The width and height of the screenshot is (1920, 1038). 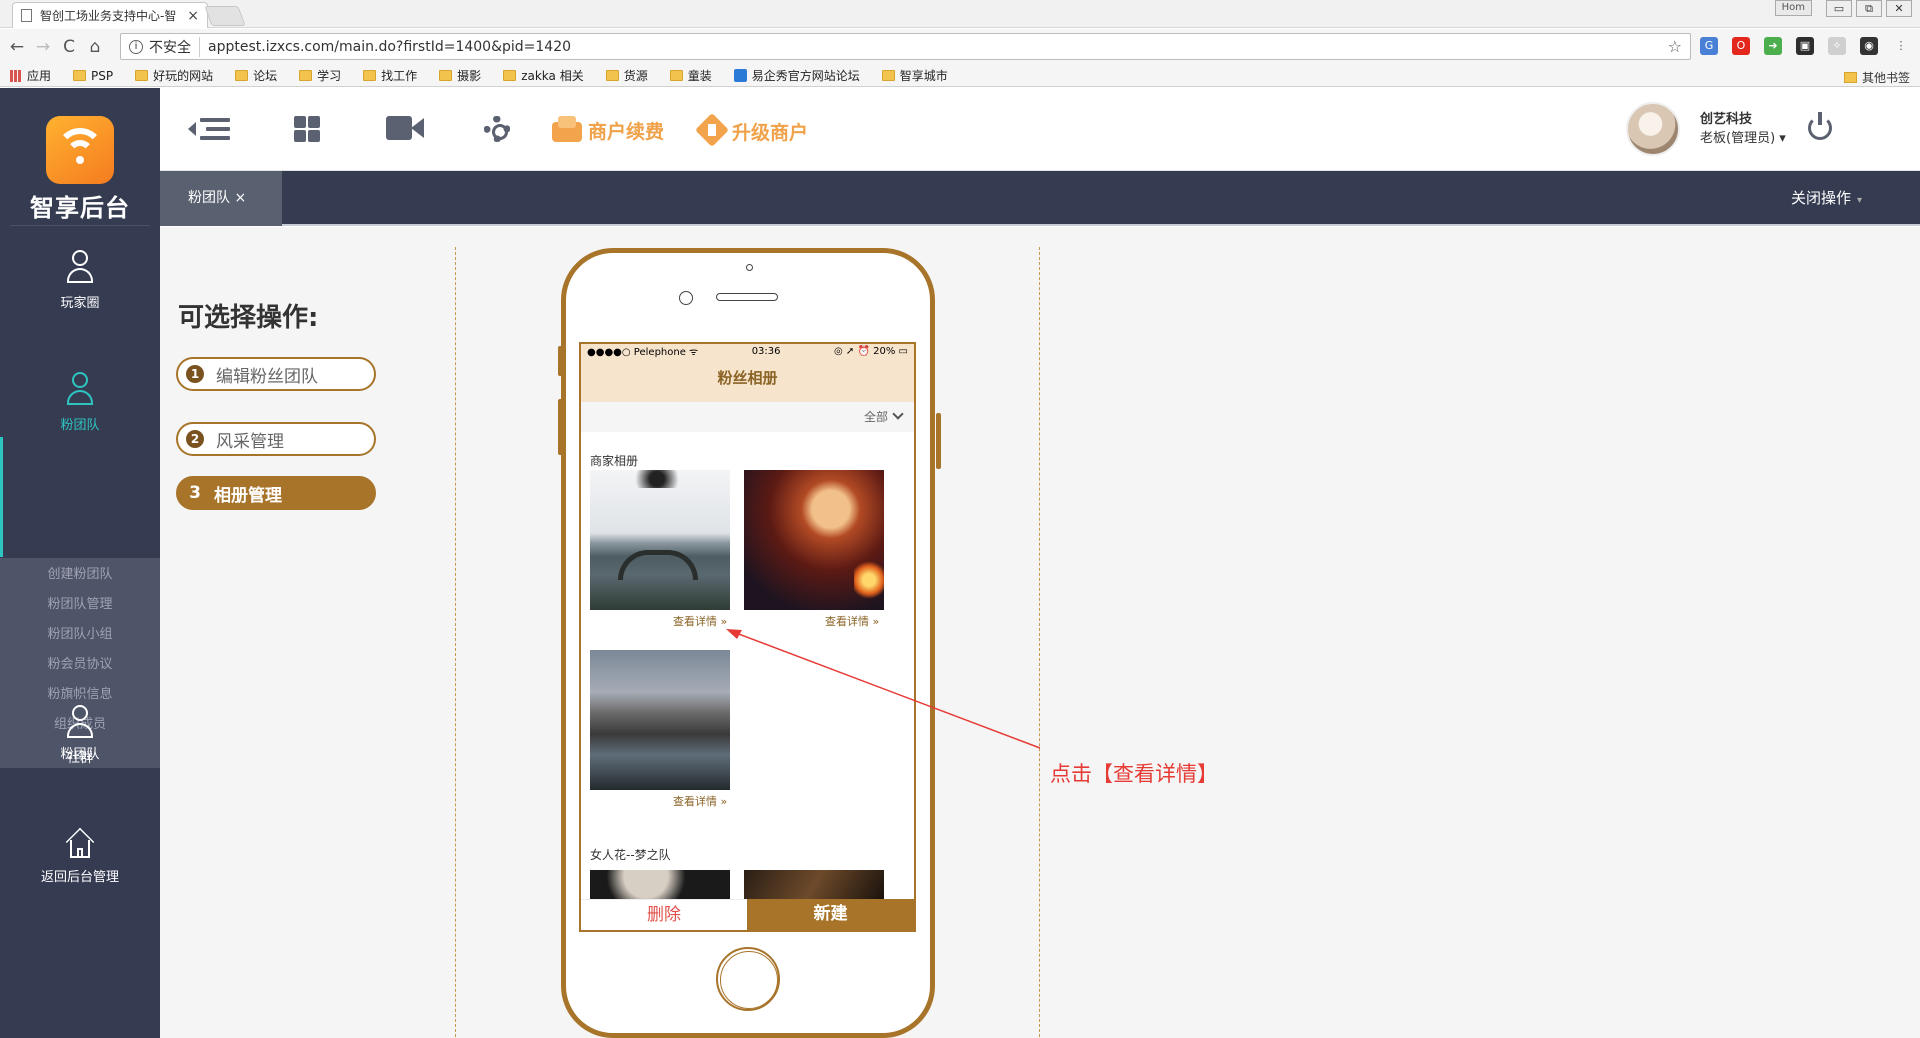 I want to click on annotation-arrow-head, so click(x=734, y=634).